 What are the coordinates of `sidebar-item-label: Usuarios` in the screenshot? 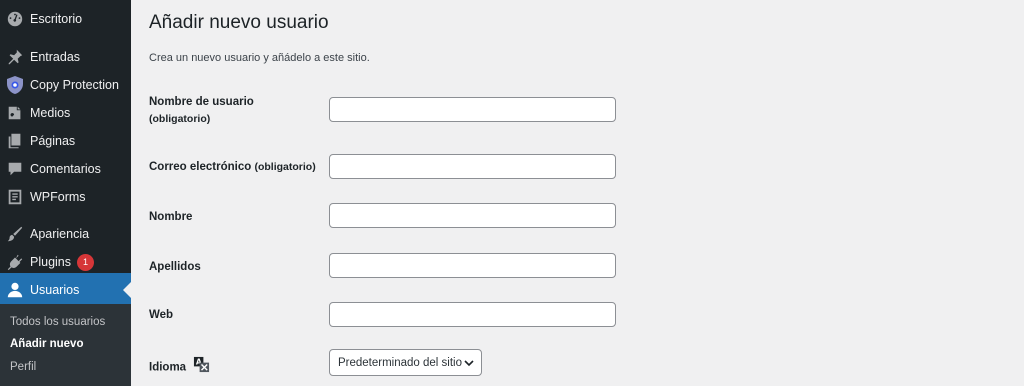 It's located at (55, 290).